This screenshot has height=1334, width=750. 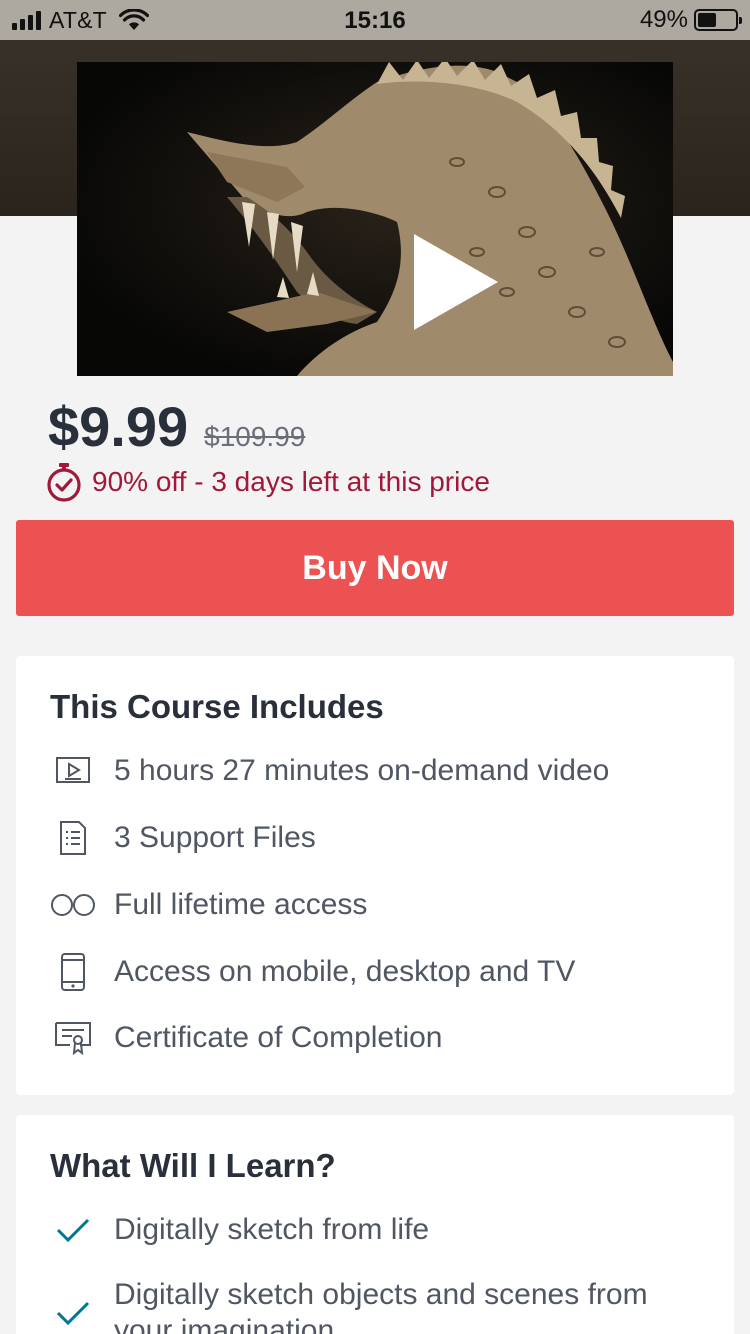 What do you see at coordinates (375, 568) in the screenshot?
I see `buy-now-button: Buy Now` at bounding box center [375, 568].